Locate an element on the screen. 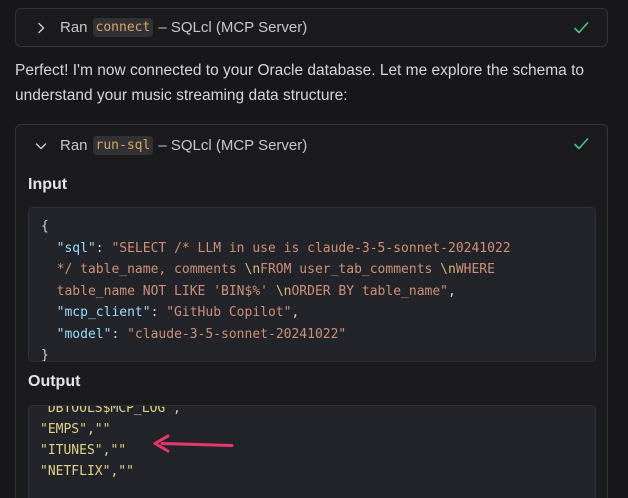  tool-call-header: Ran run-sql – SQLcl (MCP Server) is located at coordinates (311, 145).